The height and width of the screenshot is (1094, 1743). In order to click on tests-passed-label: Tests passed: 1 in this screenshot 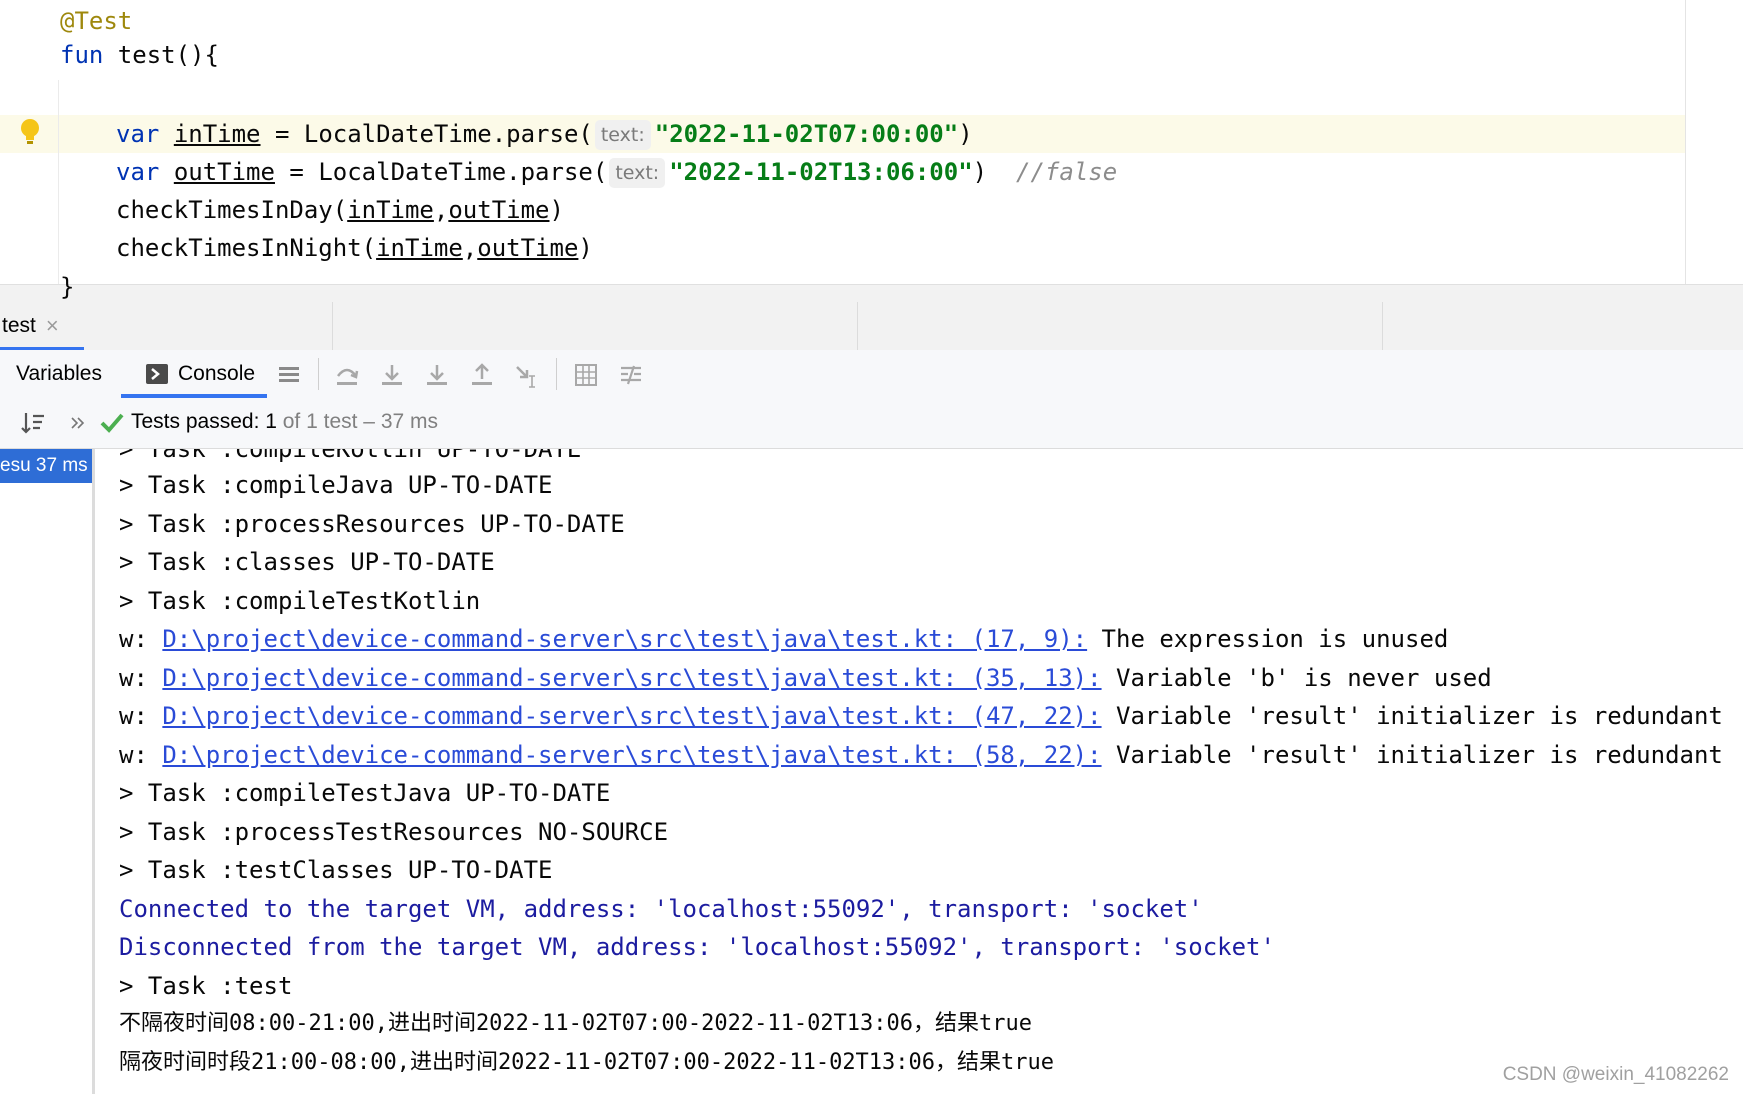, I will do `click(204, 421)`.